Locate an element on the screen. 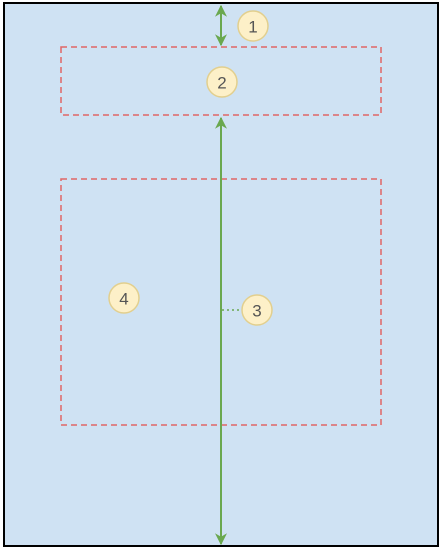 Image resolution: width=442 pixels, height=550 pixels. badge-3: 3 is located at coordinates (257, 310).